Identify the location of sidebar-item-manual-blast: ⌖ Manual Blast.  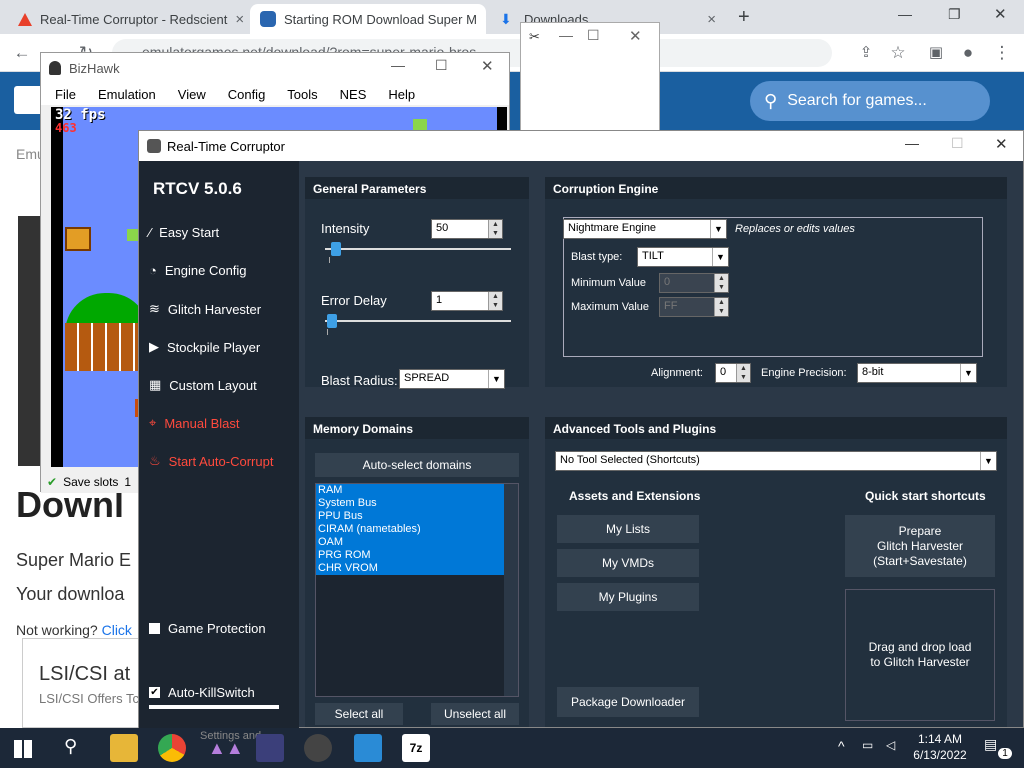
(194, 423).